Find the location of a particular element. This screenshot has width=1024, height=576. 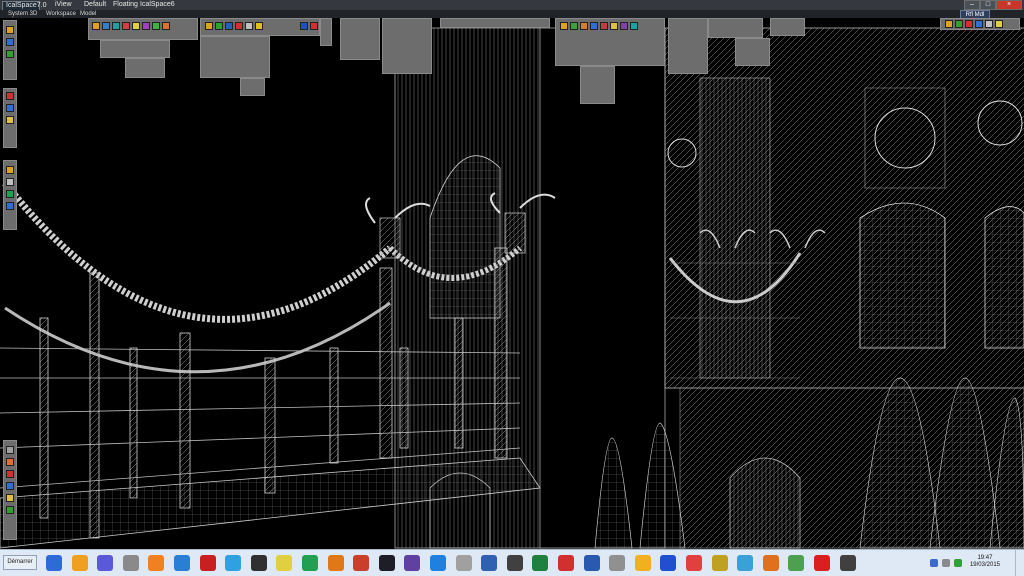

menu-item-workspace: Workspace is located at coordinates (61, 14).